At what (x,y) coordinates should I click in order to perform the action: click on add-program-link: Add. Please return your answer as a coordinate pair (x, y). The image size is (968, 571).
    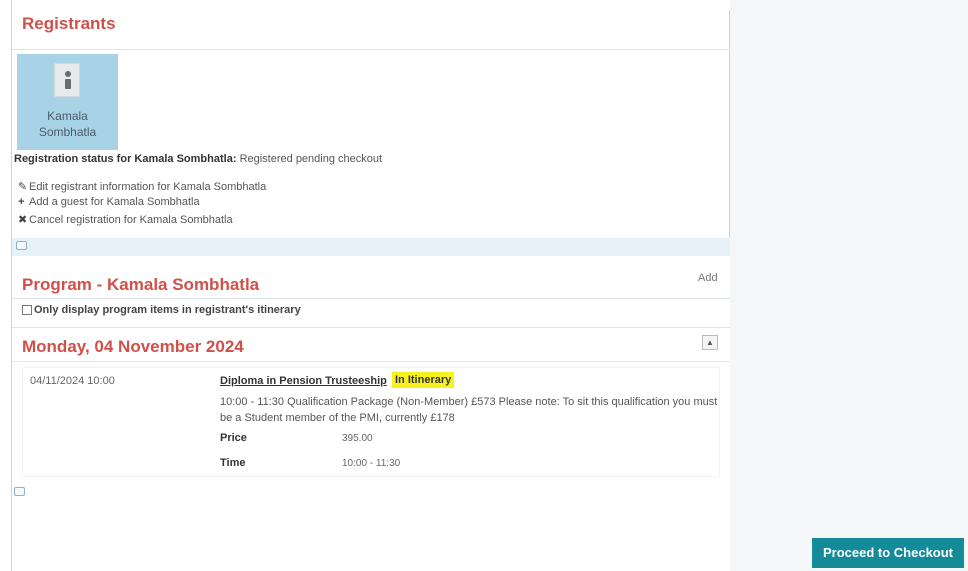
    Looking at the image, I should click on (708, 278).